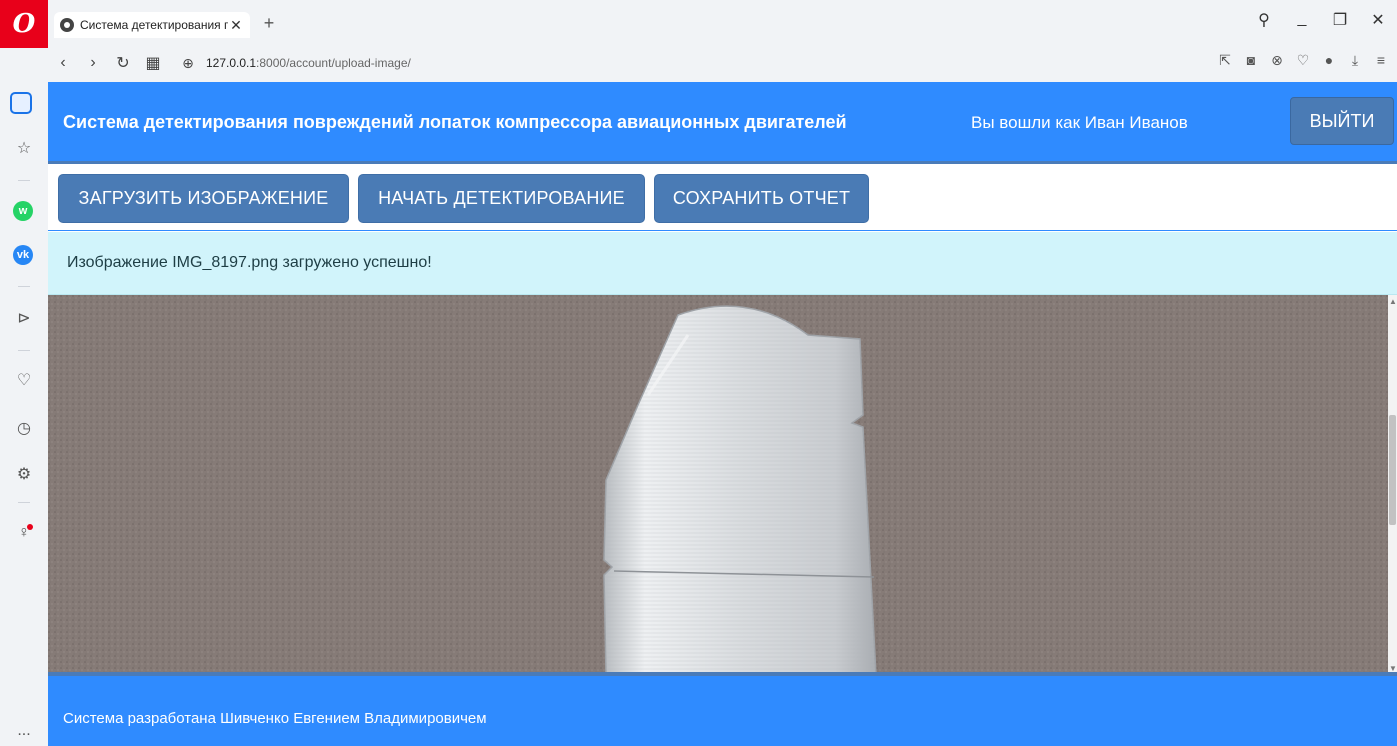 This screenshot has height=746, width=1397. Describe the element at coordinates (203, 198) in the screenshot. I see `upload-image-button: ЗАГРУЗИТЬ ИЗОБРАЖЕНИЕ` at that location.